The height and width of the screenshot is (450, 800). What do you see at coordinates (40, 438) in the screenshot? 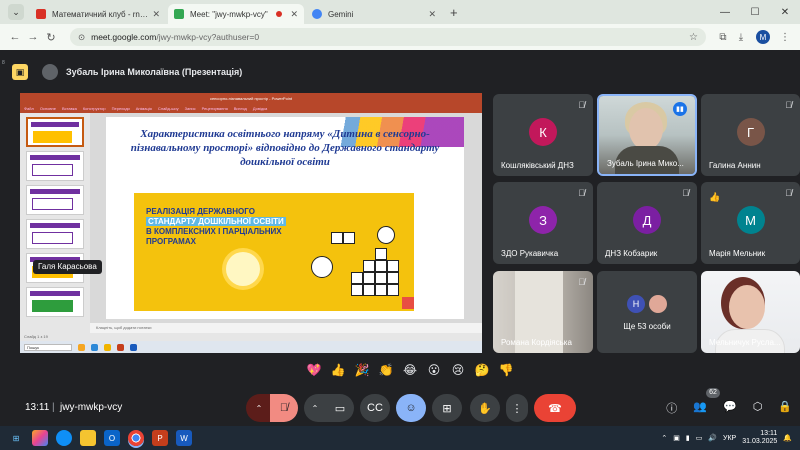
I see `copilot-icon` at bounding box center [40, 438].